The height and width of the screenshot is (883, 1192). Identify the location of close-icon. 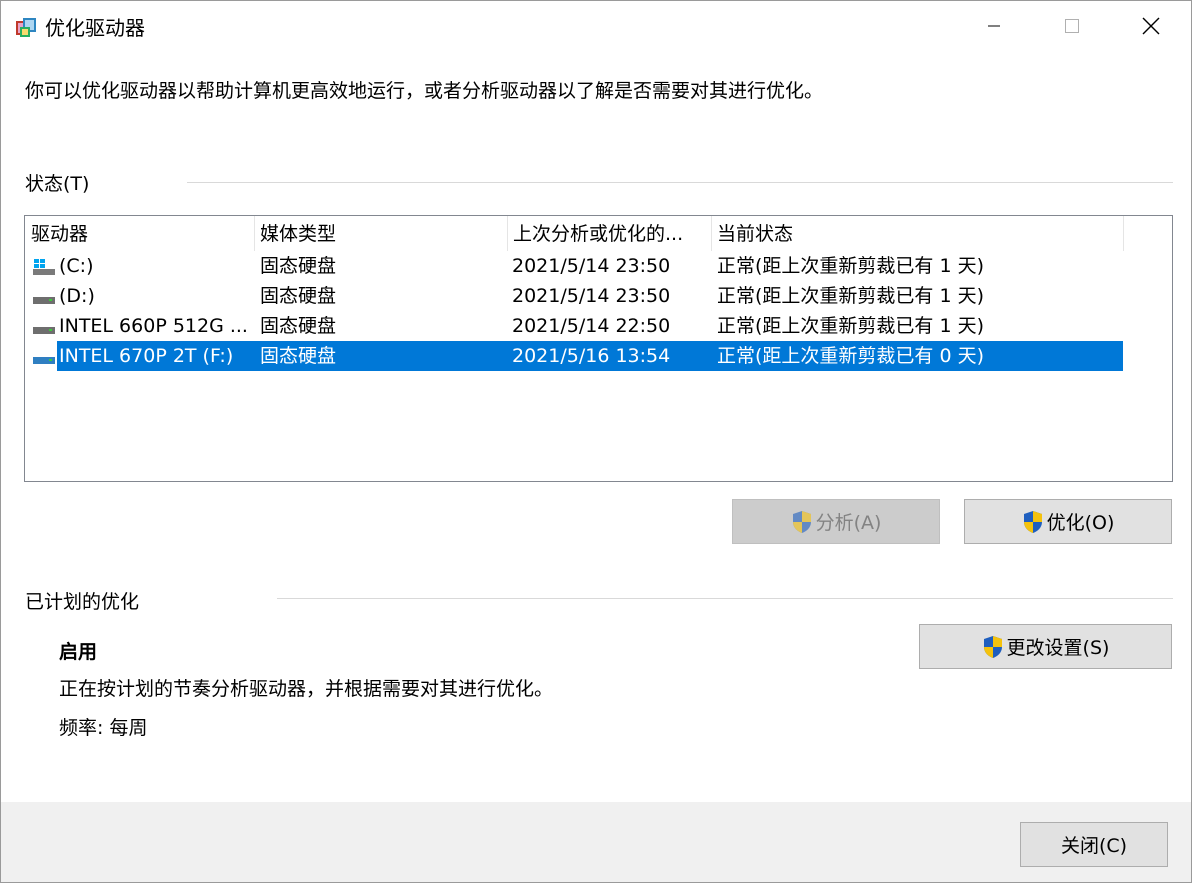
(1151, 26).